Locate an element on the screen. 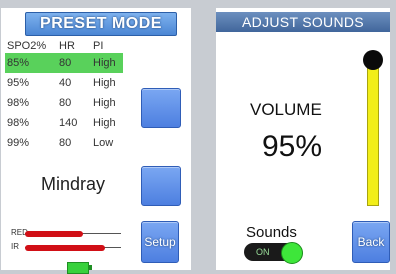 This screenshot has width=396, height=274. ir-waveform-label: IR is located at coordinates (15, 246).